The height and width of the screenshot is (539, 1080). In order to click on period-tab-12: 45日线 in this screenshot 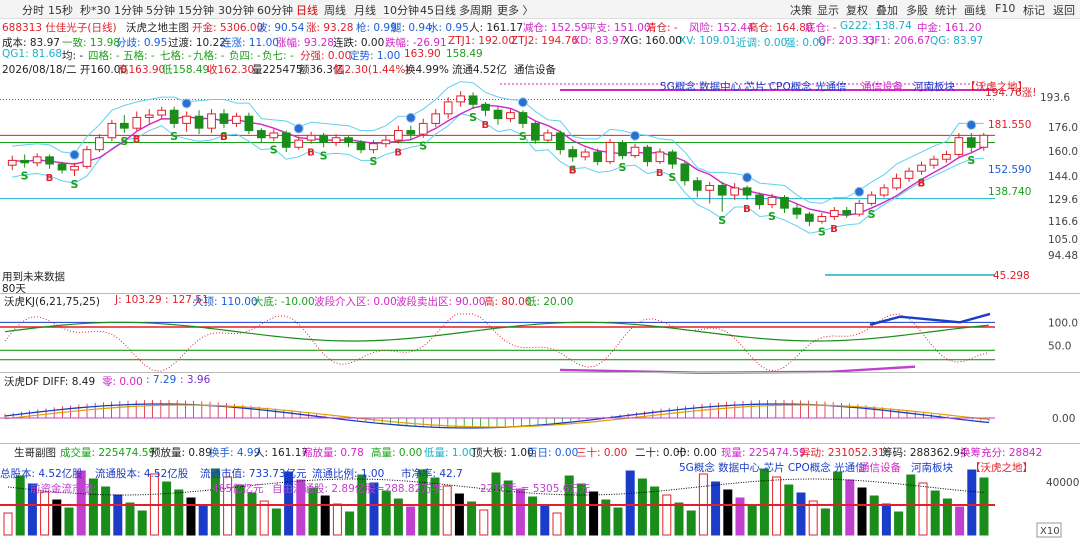, I will do `click(438, 10)`.